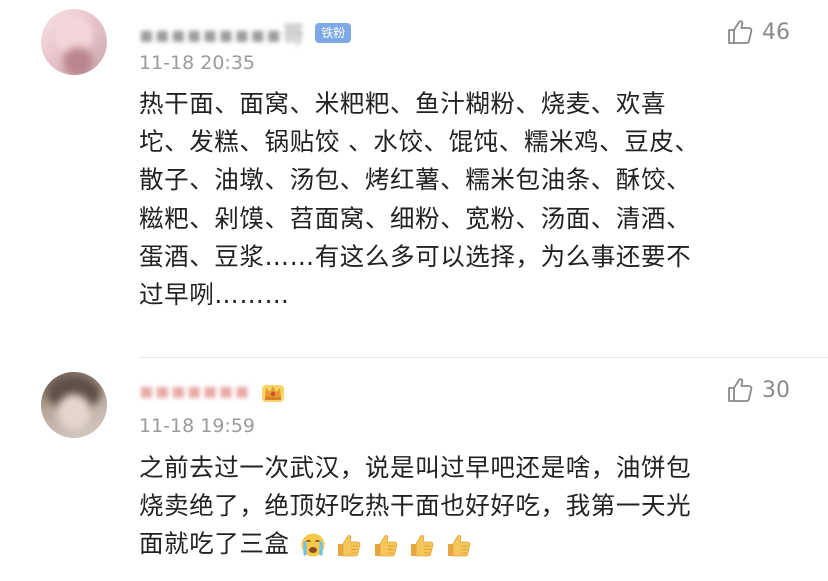  Describe the element at coordinates (415, 506) in the screenshot. I see `comment-line: 烧卖绝了，绝顶好吃热干面也好好吃，我第一天光` at that location.